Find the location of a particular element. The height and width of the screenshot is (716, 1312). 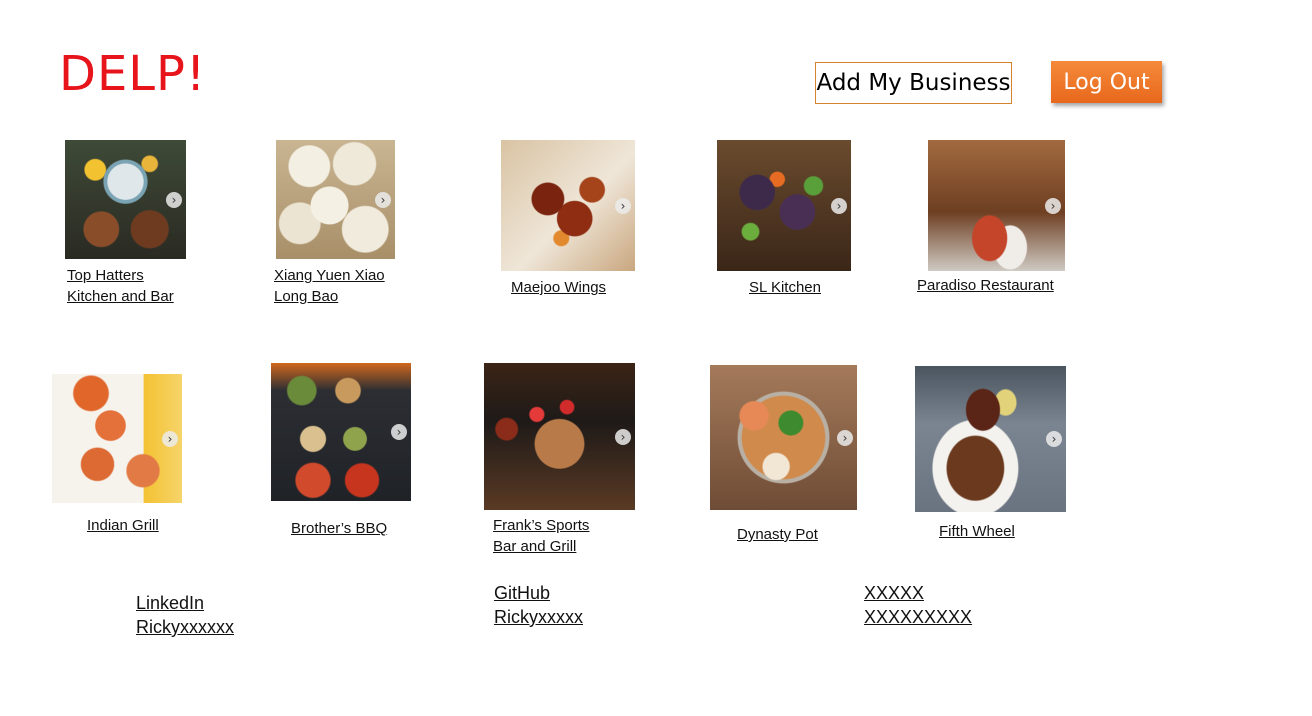

restaurant-link: Frank’s Sports Bar and Grill is located at coordinates (541, 536).